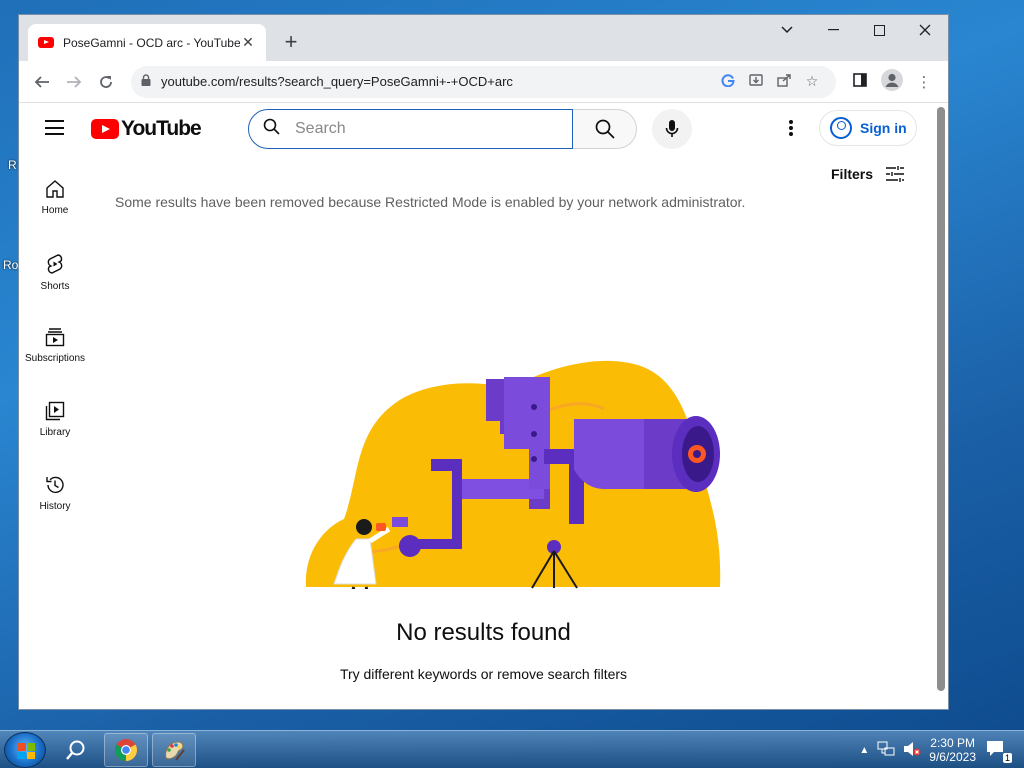 This screenshot has width=1024, height=768. Describe the element at coordinates (791, 128) in the screenshot. I see `settings-menu-icon` at that location.